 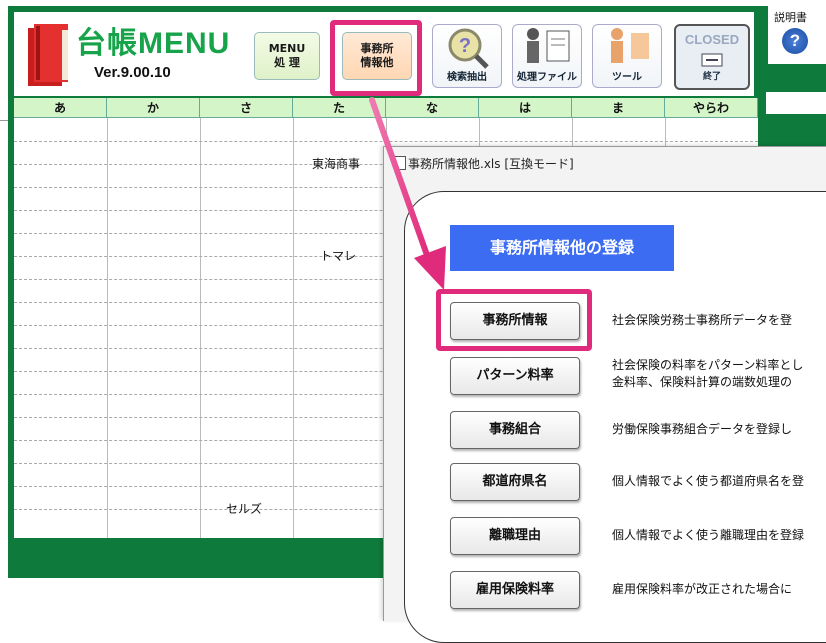 What do you see at coordinates (562, 248) in the screenshot?
I see `dialog-heading: 事務所情報他の登録` at bounding box center [562, 248].